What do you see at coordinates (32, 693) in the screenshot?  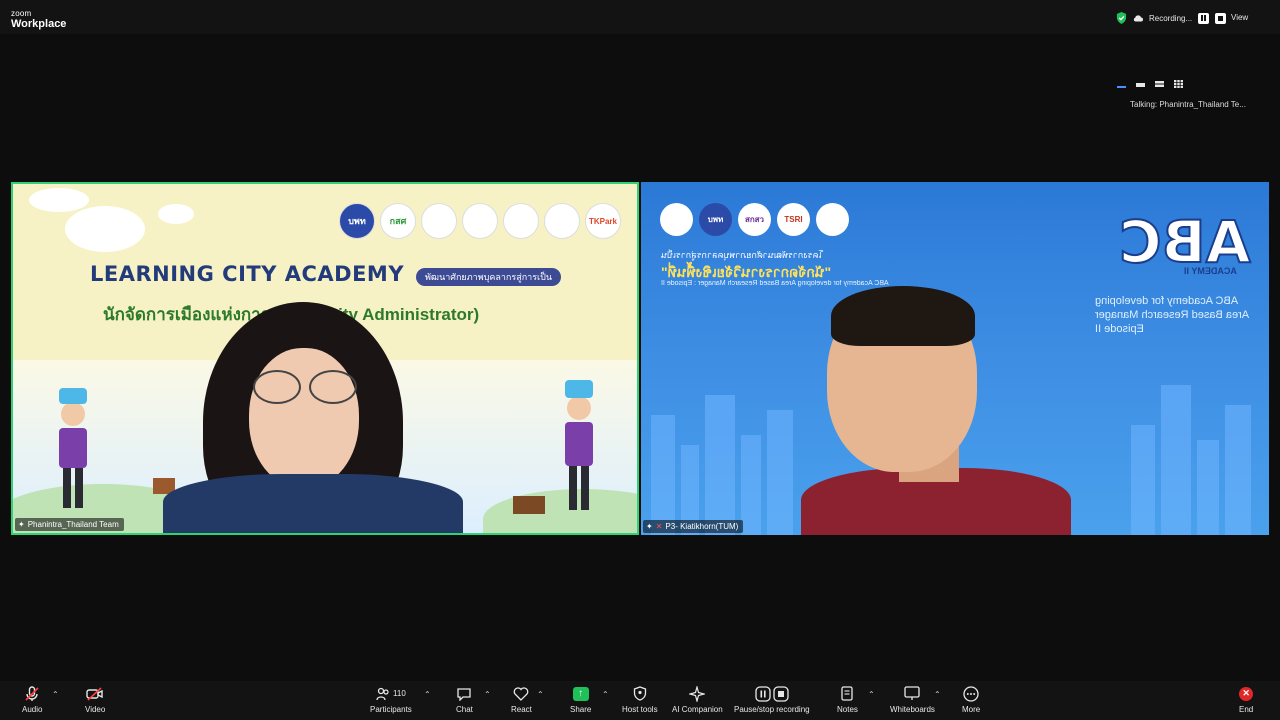 I see `mic-muted-icon` at bounding box center [32, 693].